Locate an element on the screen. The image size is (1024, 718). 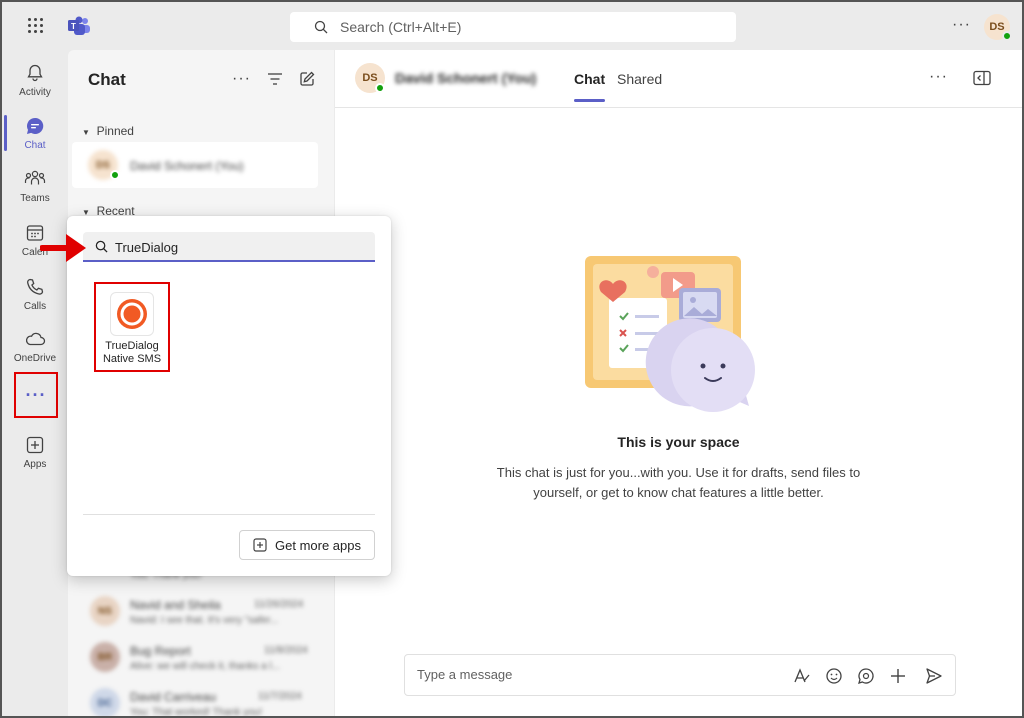
chat-icon is located at coordinates (35, 125).